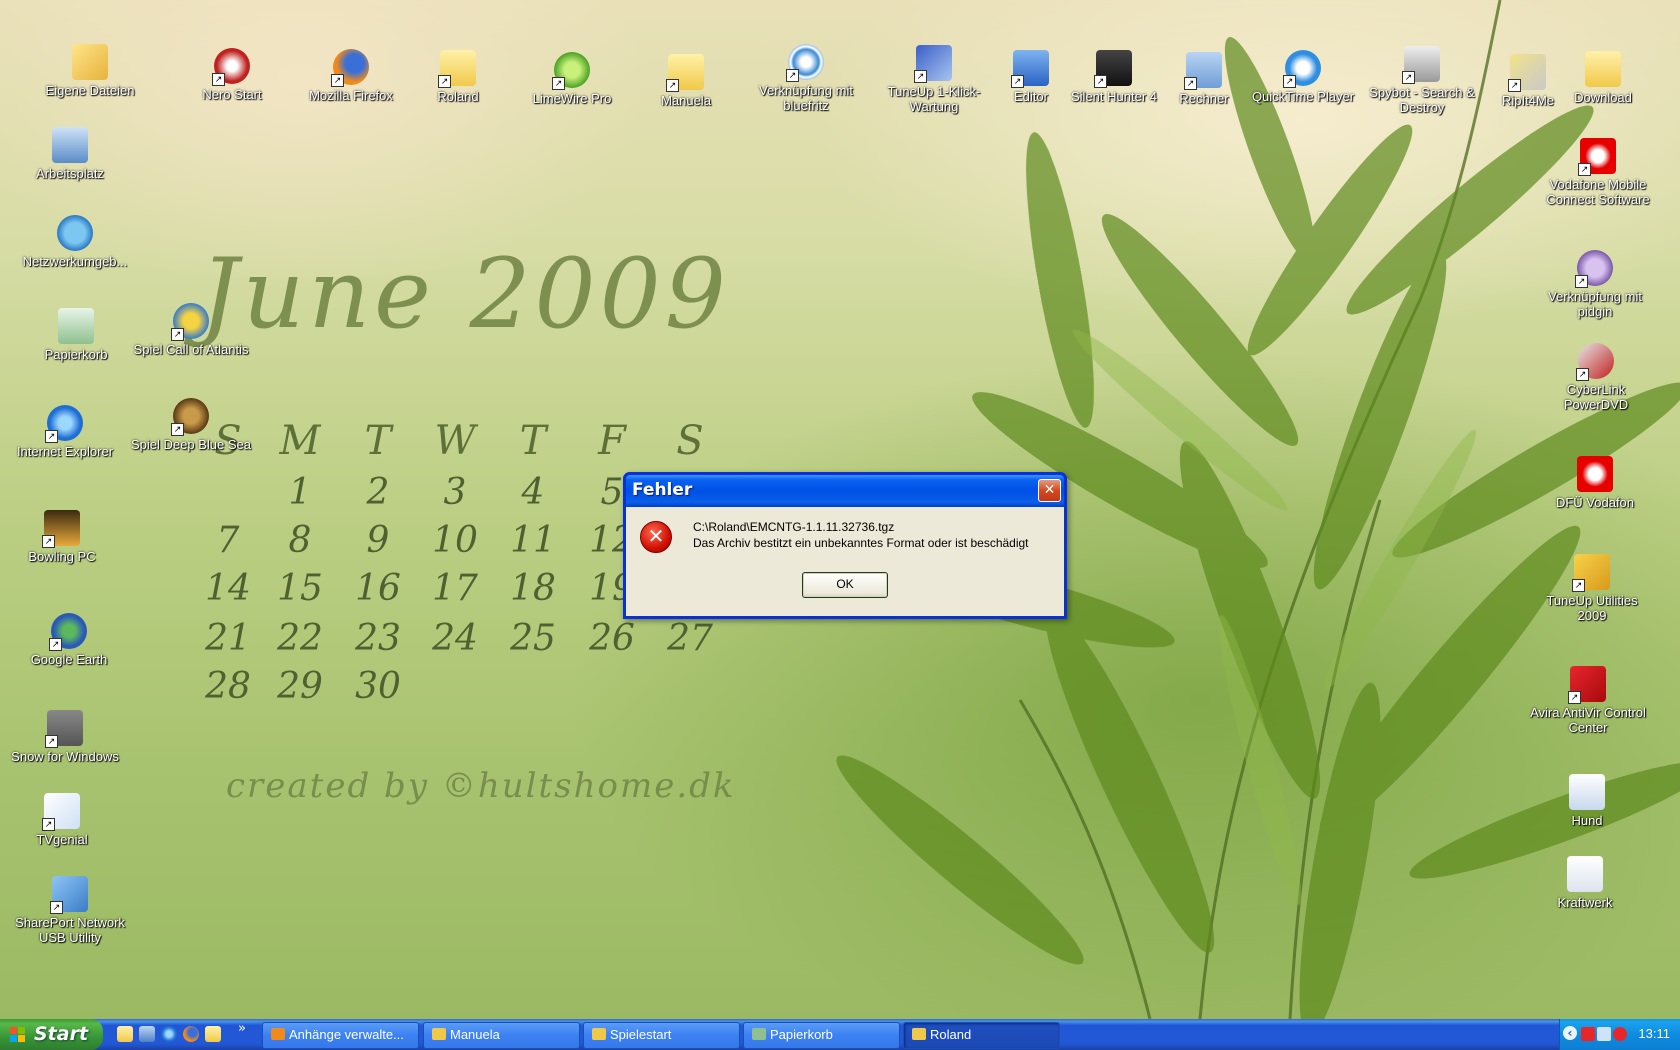 The width and height of the screenshot is (1680, 1050). I want to click on desktop-icon-google-earth: ↗ Google Earth, so click(69, 640).